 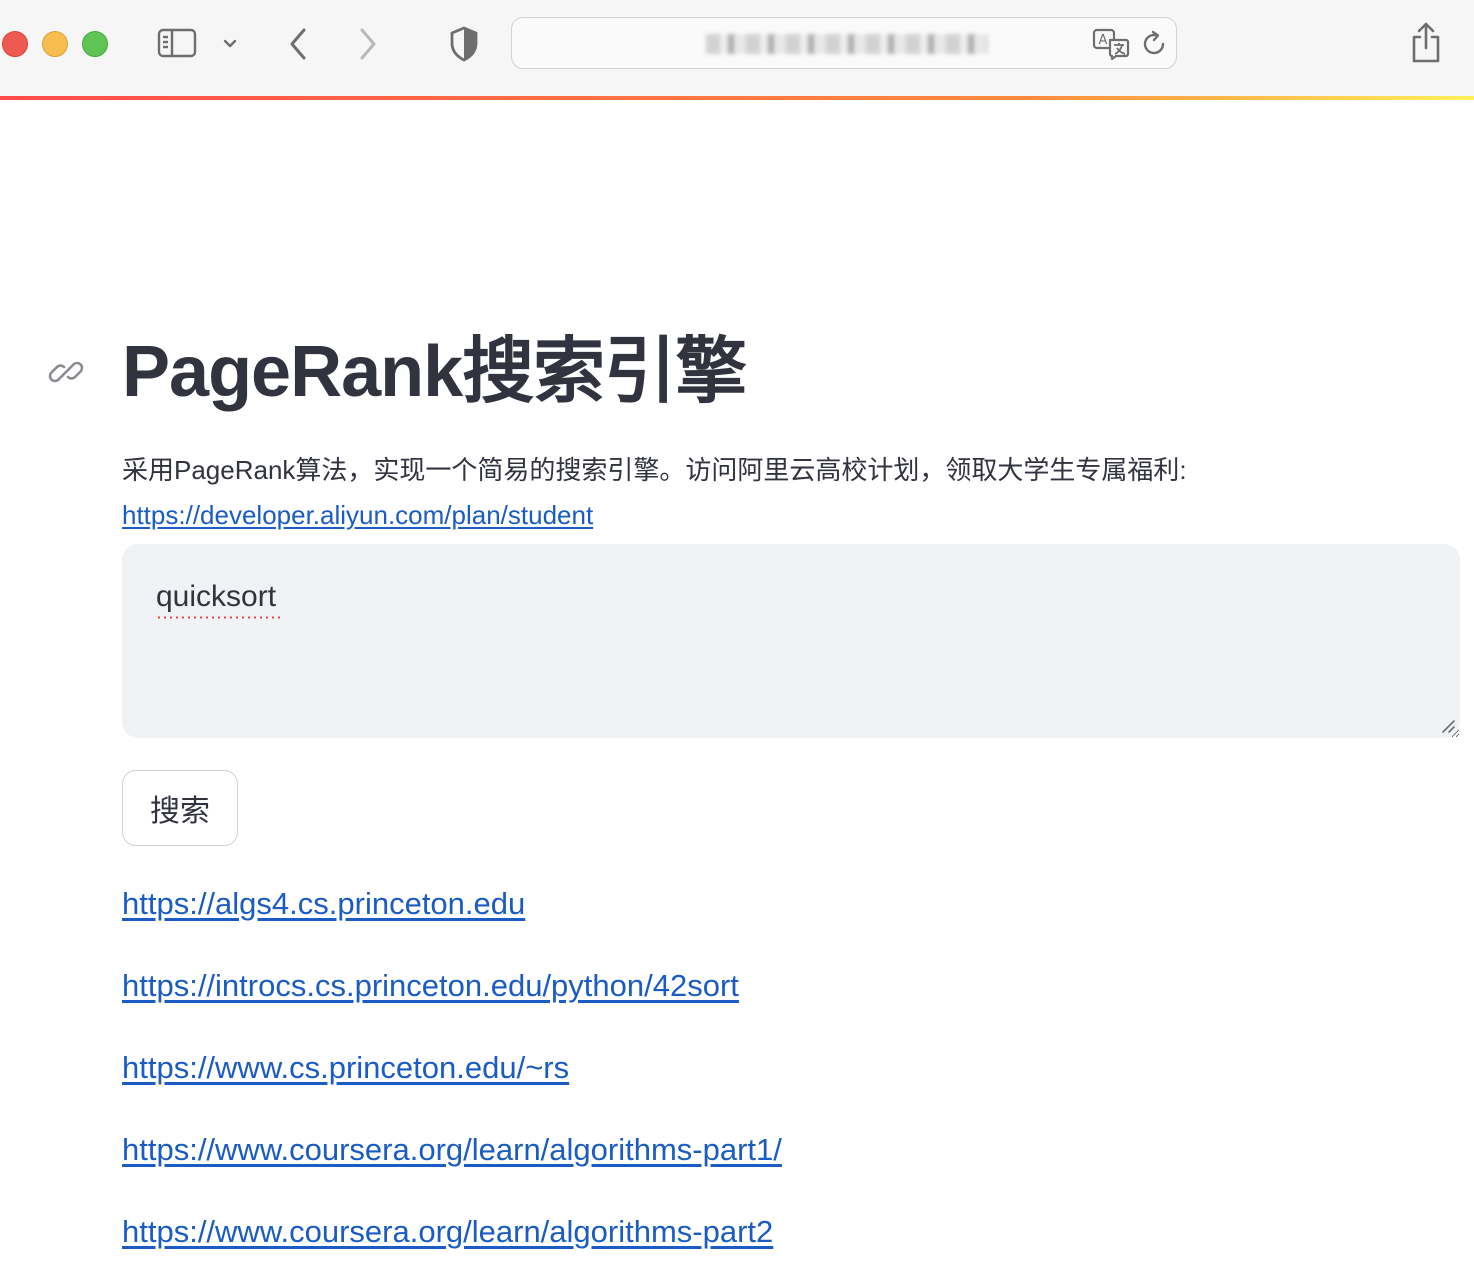 I want to click on search-query-input: quicksort, so click(x=791, y=641).